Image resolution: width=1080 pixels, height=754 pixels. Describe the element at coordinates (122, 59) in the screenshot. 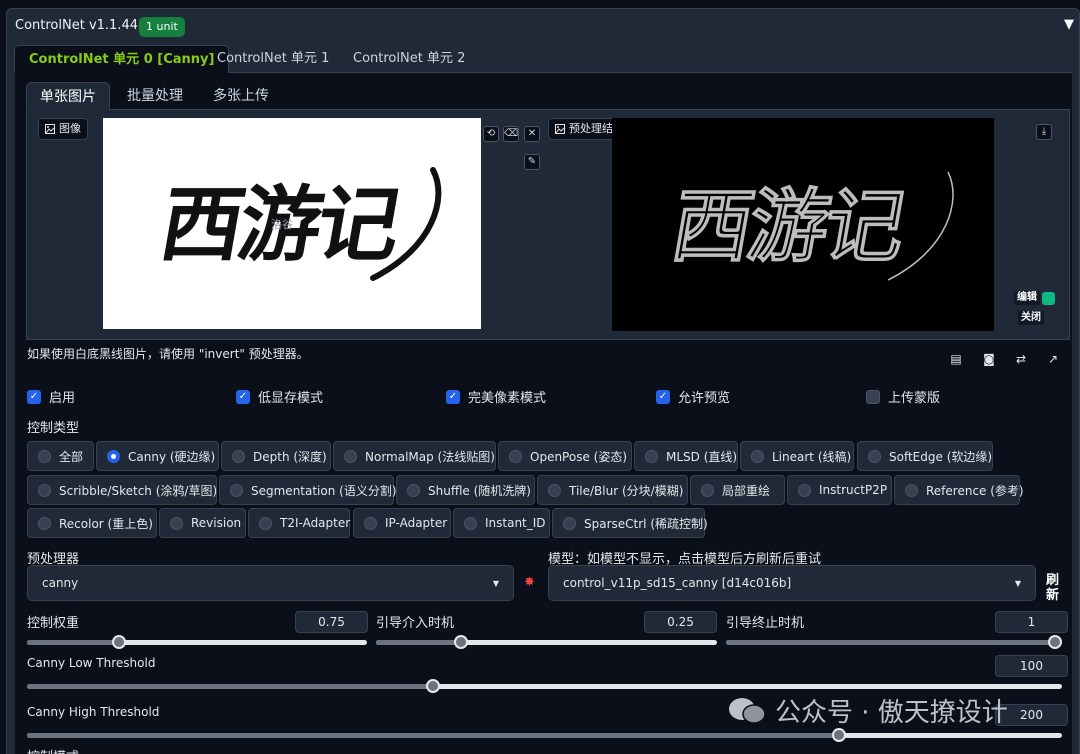

I see `tab-unit-0: ControlNet 单元 0 [Canny]` at that location.